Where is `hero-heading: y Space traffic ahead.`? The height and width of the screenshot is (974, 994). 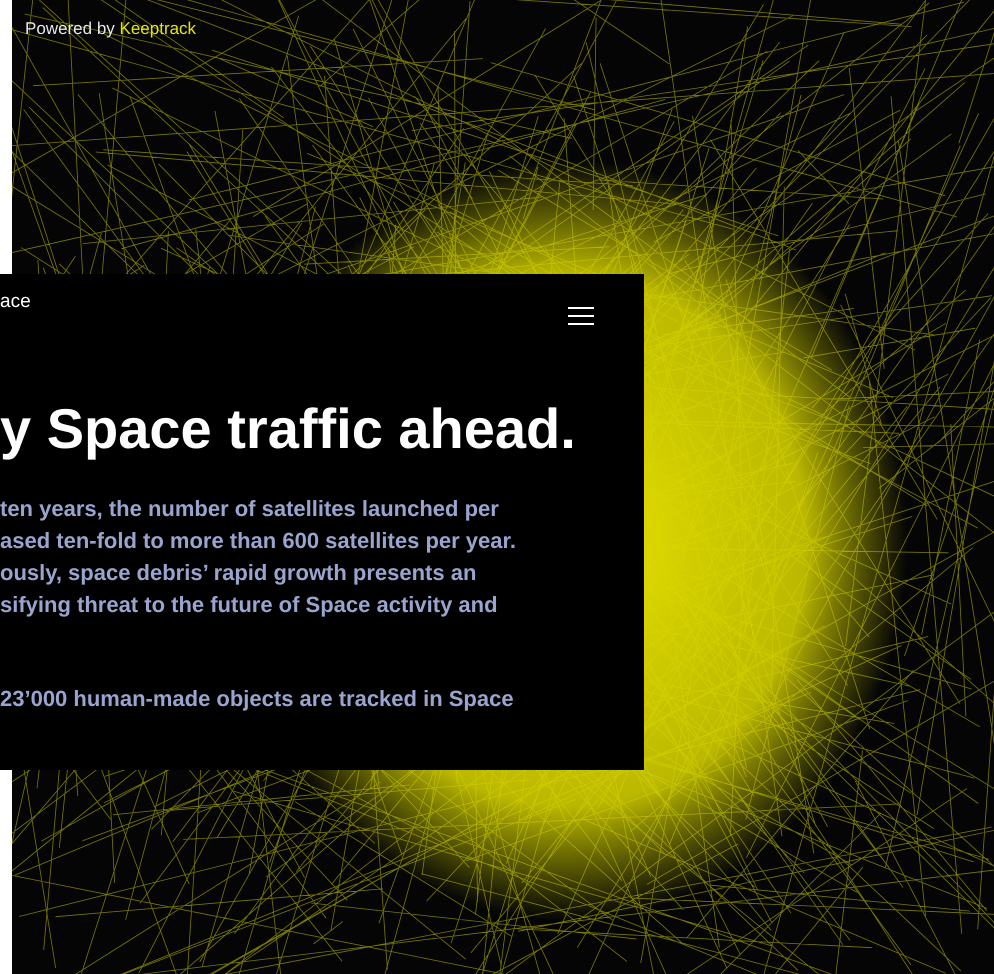
hero-heading: y Space traffic ahead. is located at coordinates (288, 429).